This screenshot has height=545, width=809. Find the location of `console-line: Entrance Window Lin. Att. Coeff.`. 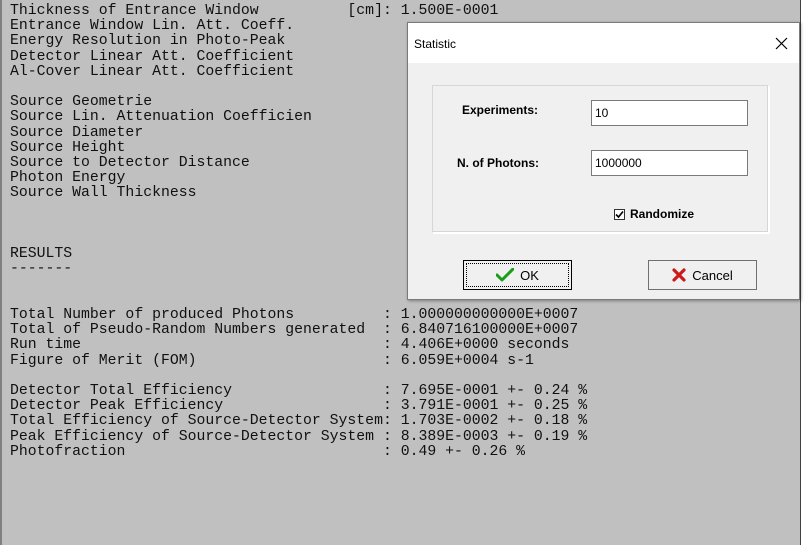

console-line: Entrance Window Lin. Att. Coeff. is located at coordinates (152, 26).